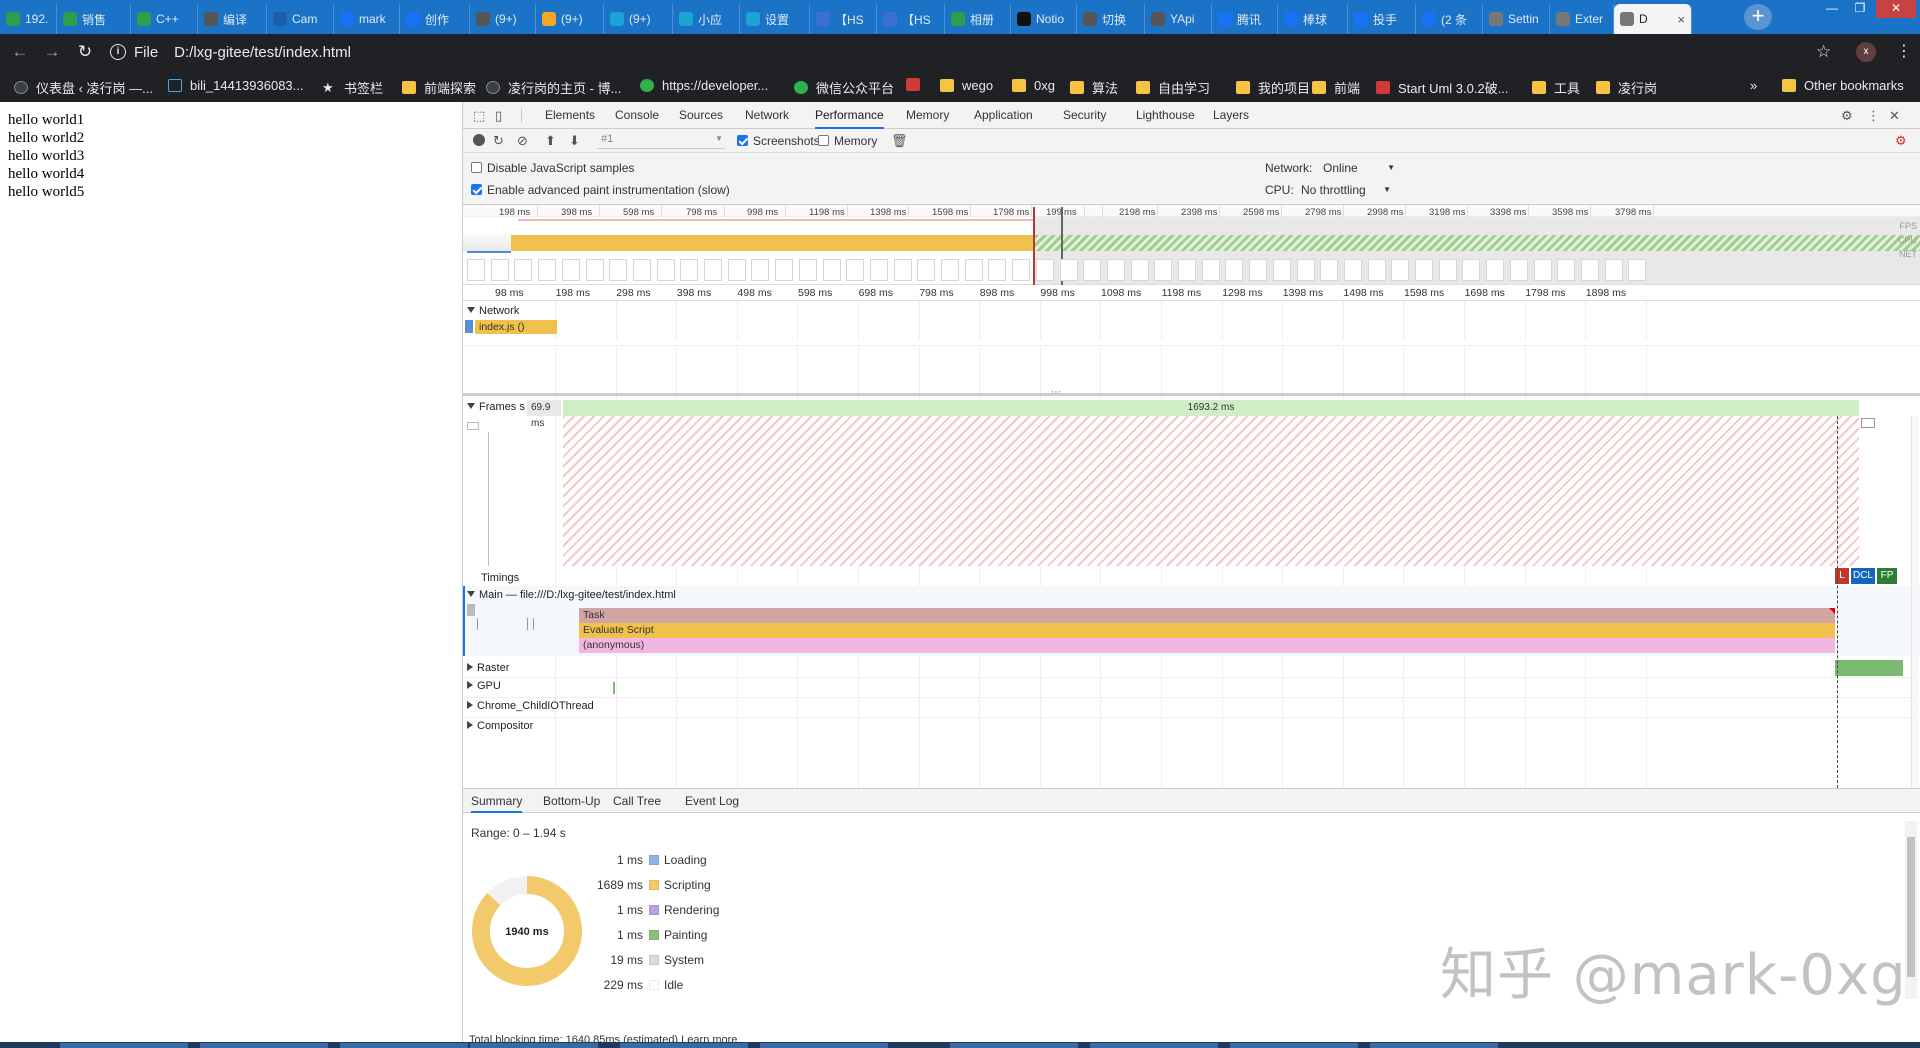 Image resolution: width=1920 pixels, height=1048 pixels. I want to click on bookmark-item, so click(917, 84).